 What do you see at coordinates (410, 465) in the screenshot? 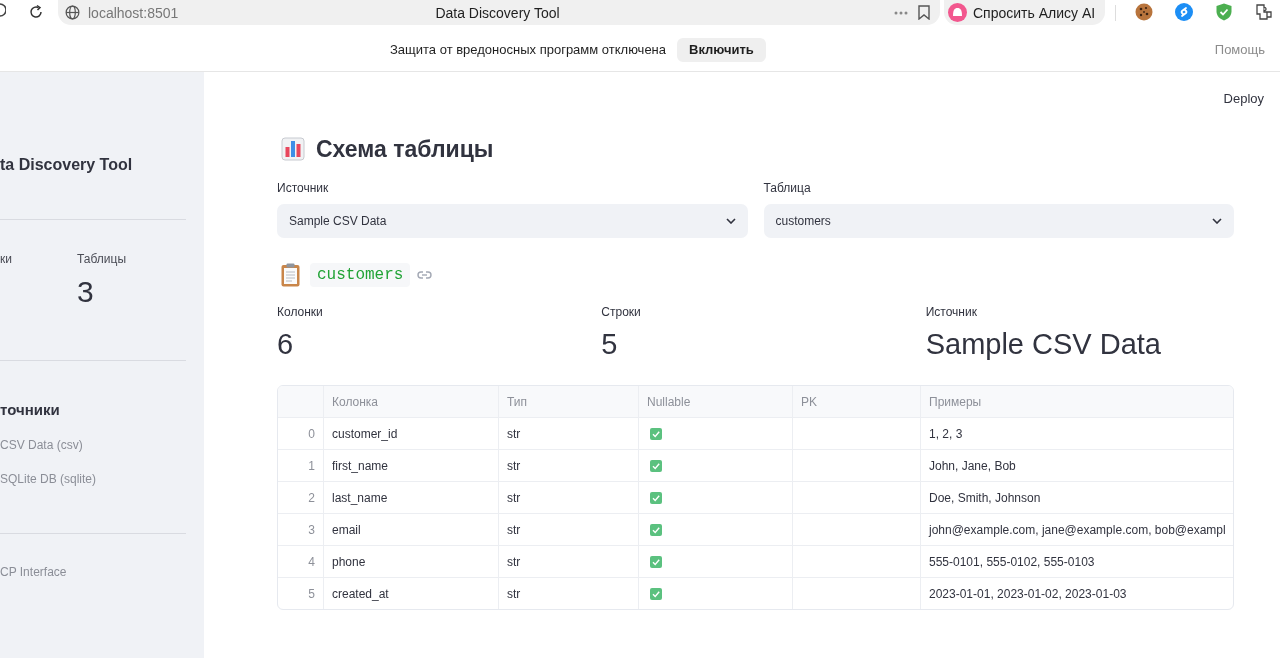
I see `table-cell: first_name` at bounding box center [410, 465].